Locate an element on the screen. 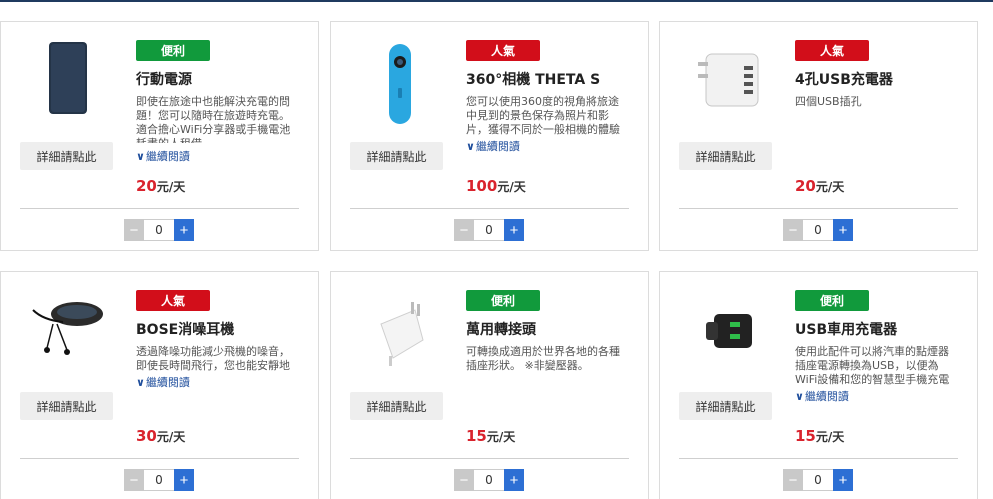 The image size is (993, 499). price: 30元/天 is located at coordinates (160, 435).